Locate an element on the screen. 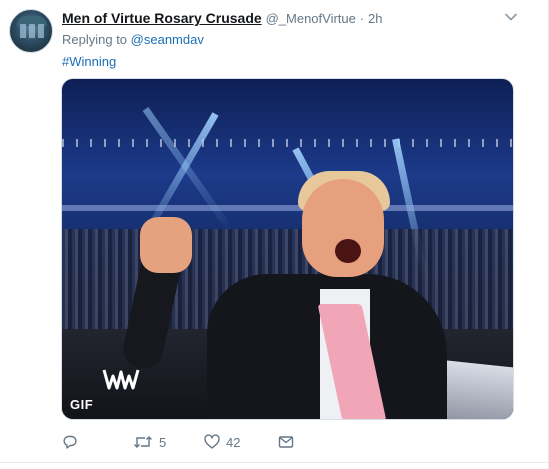 The height and width of the screenshot is (469, 549). person-mouth is located at coordinates (348, 251).